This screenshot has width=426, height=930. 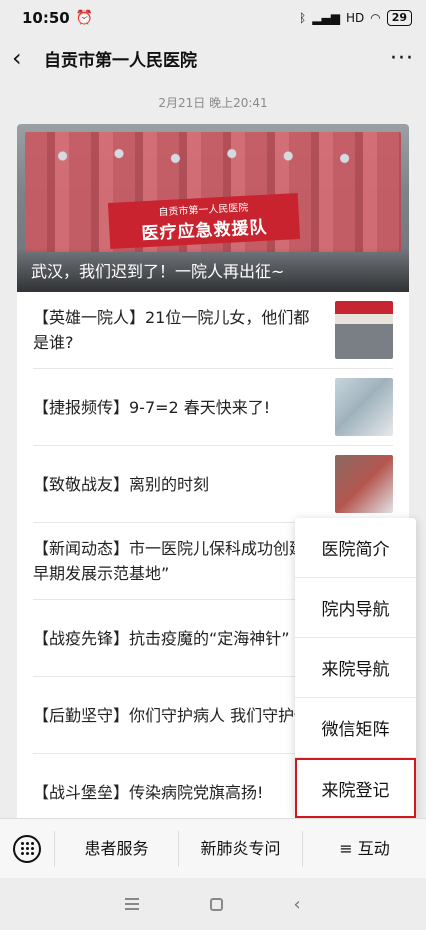 I want to click on alarm-icon: ⏰, so click(x=84, y=18).